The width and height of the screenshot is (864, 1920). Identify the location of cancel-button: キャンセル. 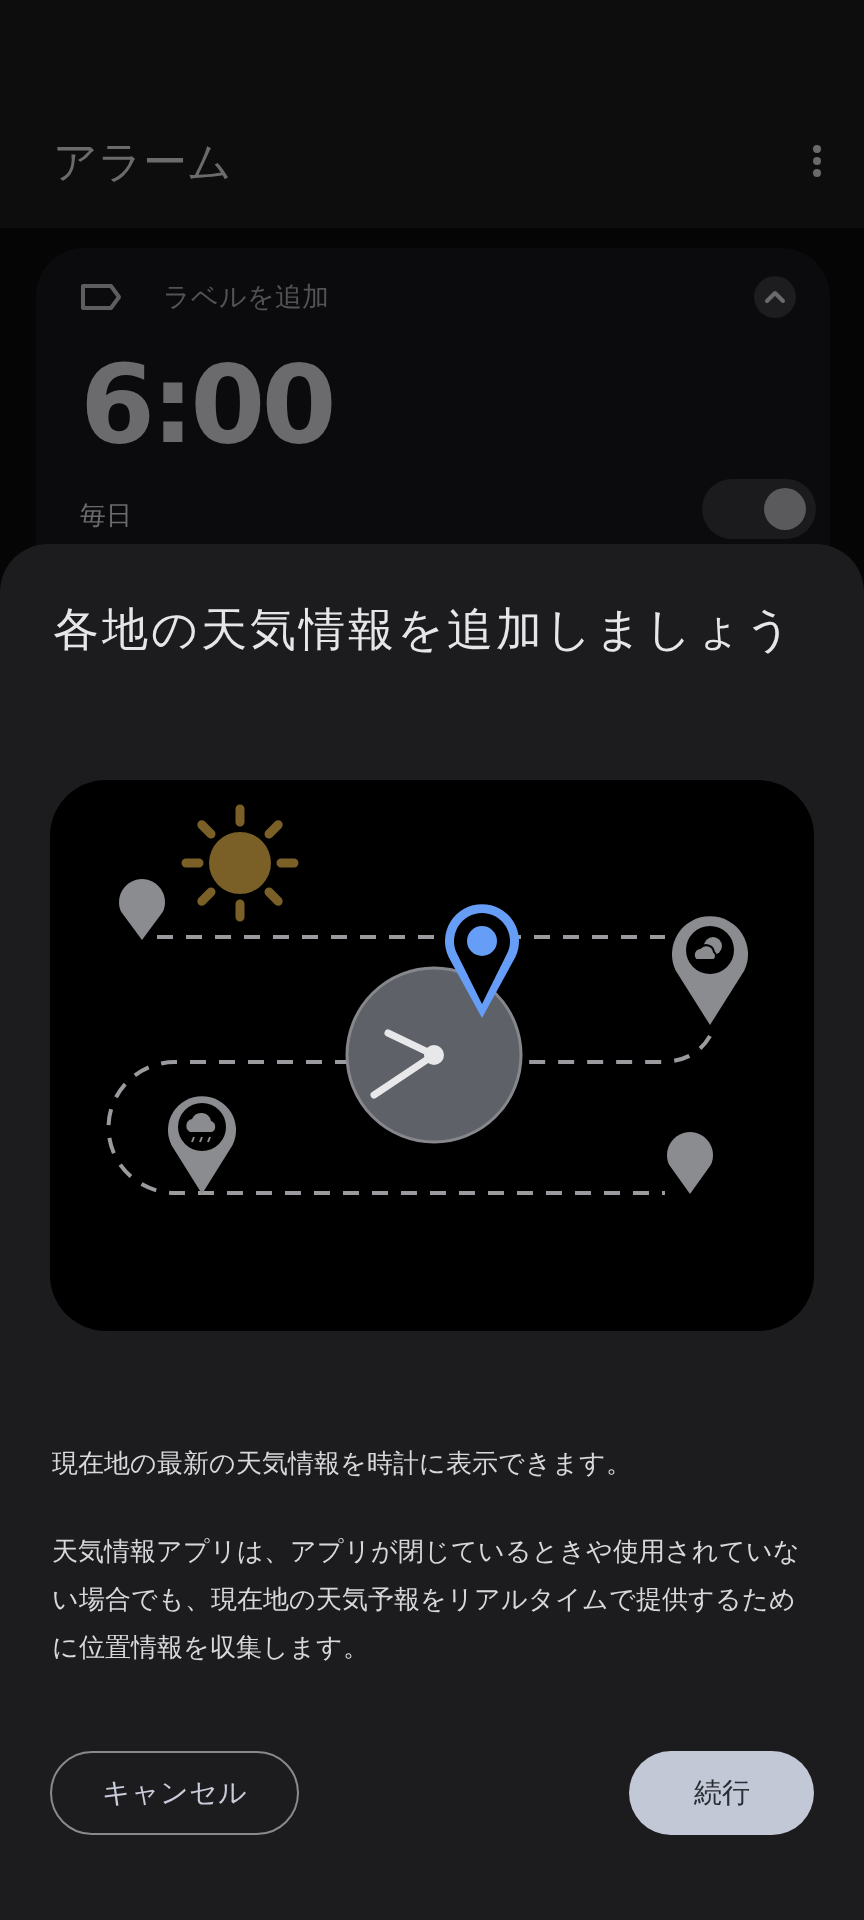
(174, 1792).